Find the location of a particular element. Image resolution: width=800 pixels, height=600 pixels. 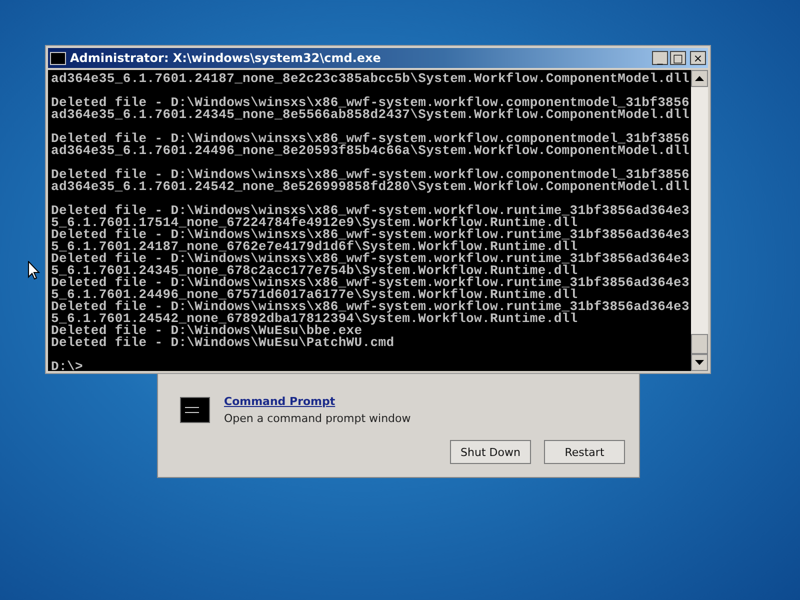

maximize-button: □ is located at coordinates (678, 58).